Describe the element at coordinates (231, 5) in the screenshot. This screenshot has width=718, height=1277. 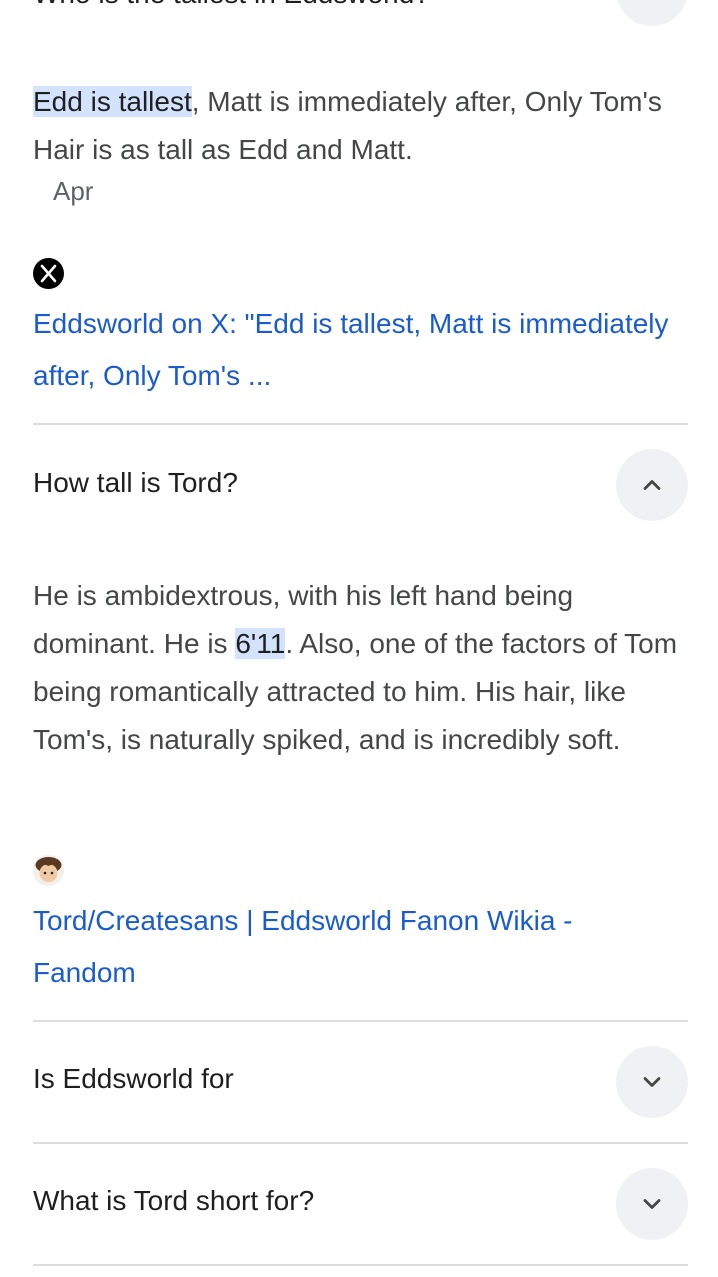
I see `faq-question-0: Who is the tallest in Eddsworld?` at that location.